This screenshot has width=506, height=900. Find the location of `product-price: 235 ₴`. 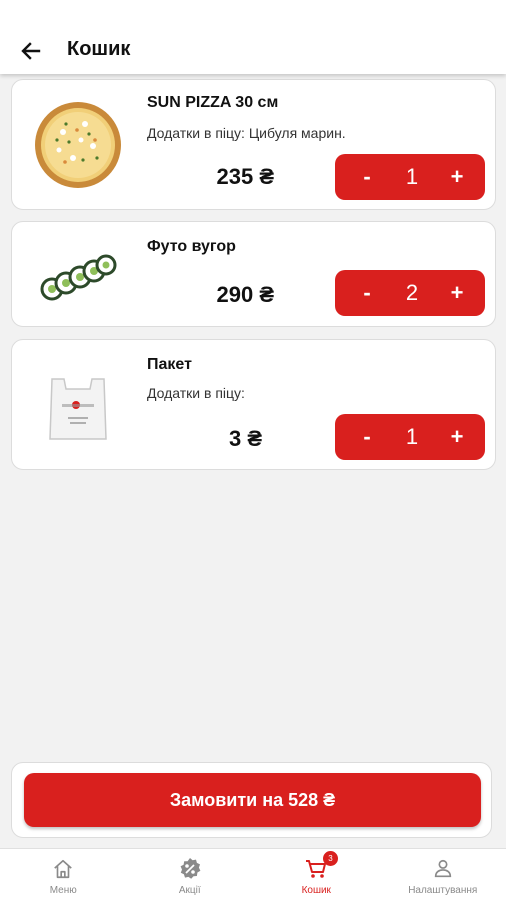

product-price: 235 ₴ is located at coordinates (245, 176).